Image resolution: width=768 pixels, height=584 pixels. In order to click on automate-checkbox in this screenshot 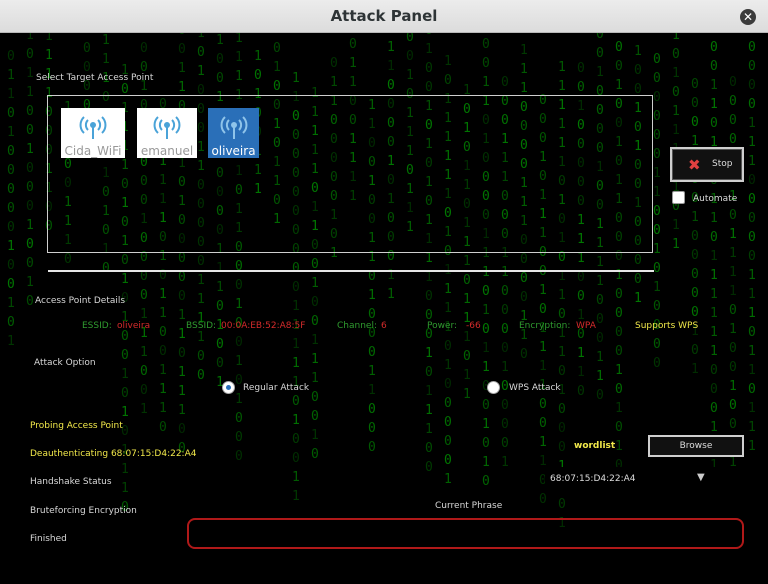, I will do `click(678, 197)`.